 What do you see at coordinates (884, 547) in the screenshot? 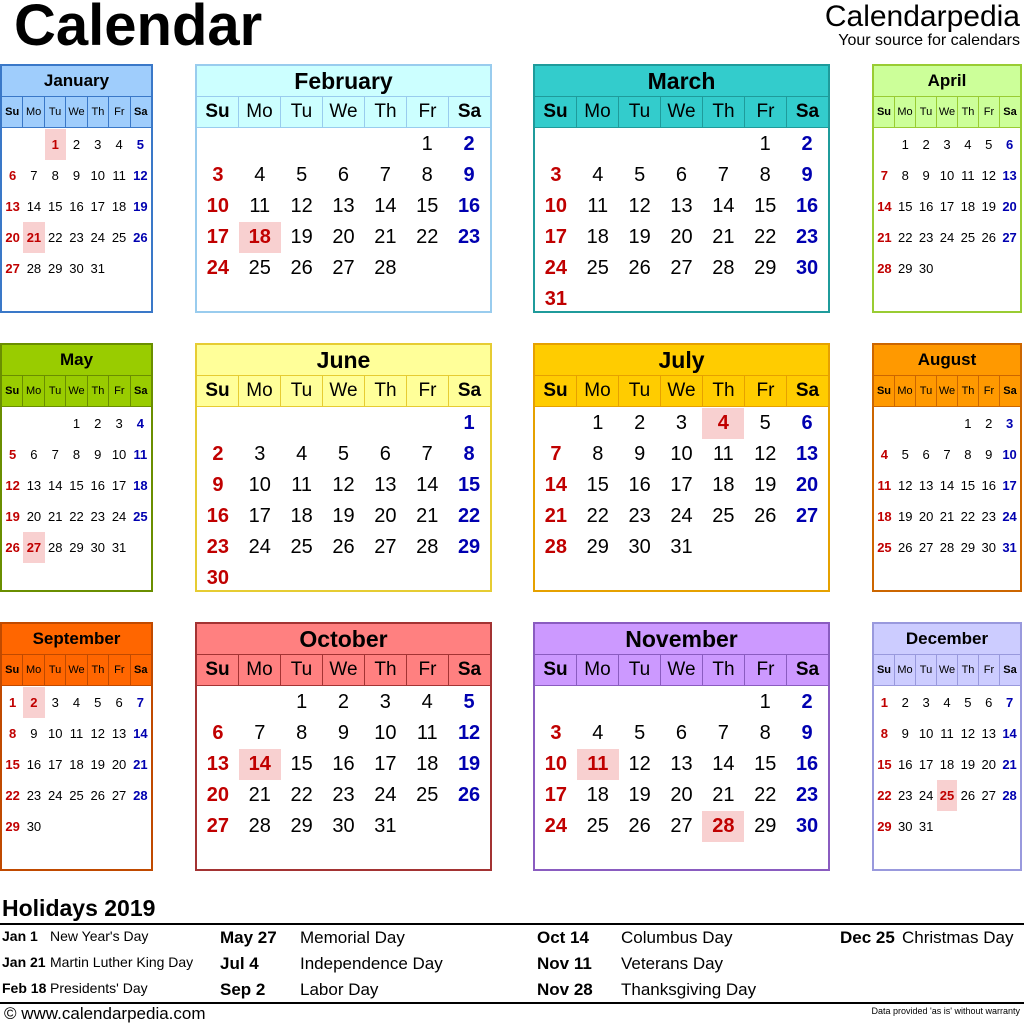
I see `day-cell: 25` at bounding box center [884, 547].